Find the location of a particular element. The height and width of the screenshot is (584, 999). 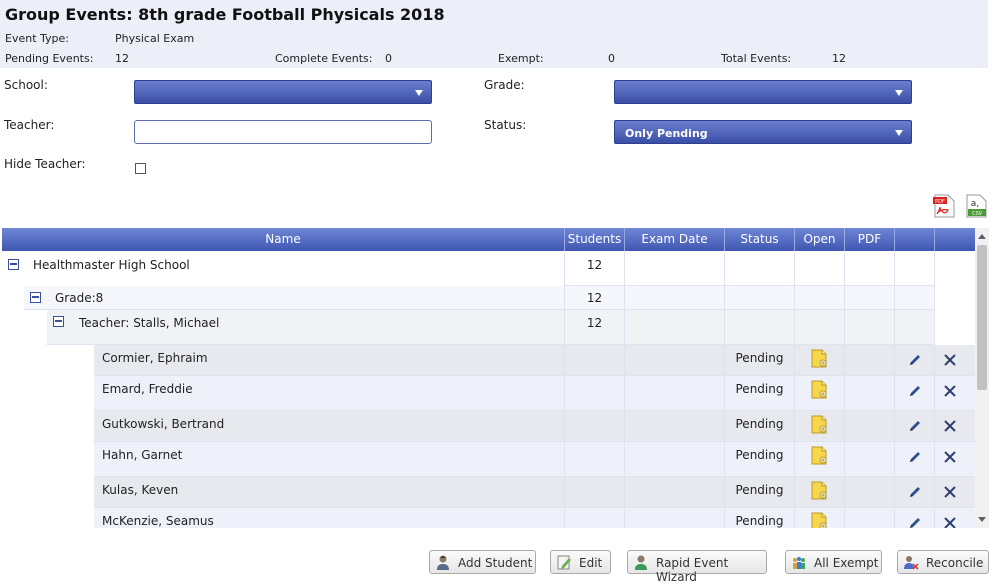

school-dropdown is located at coordinates (283, 92).